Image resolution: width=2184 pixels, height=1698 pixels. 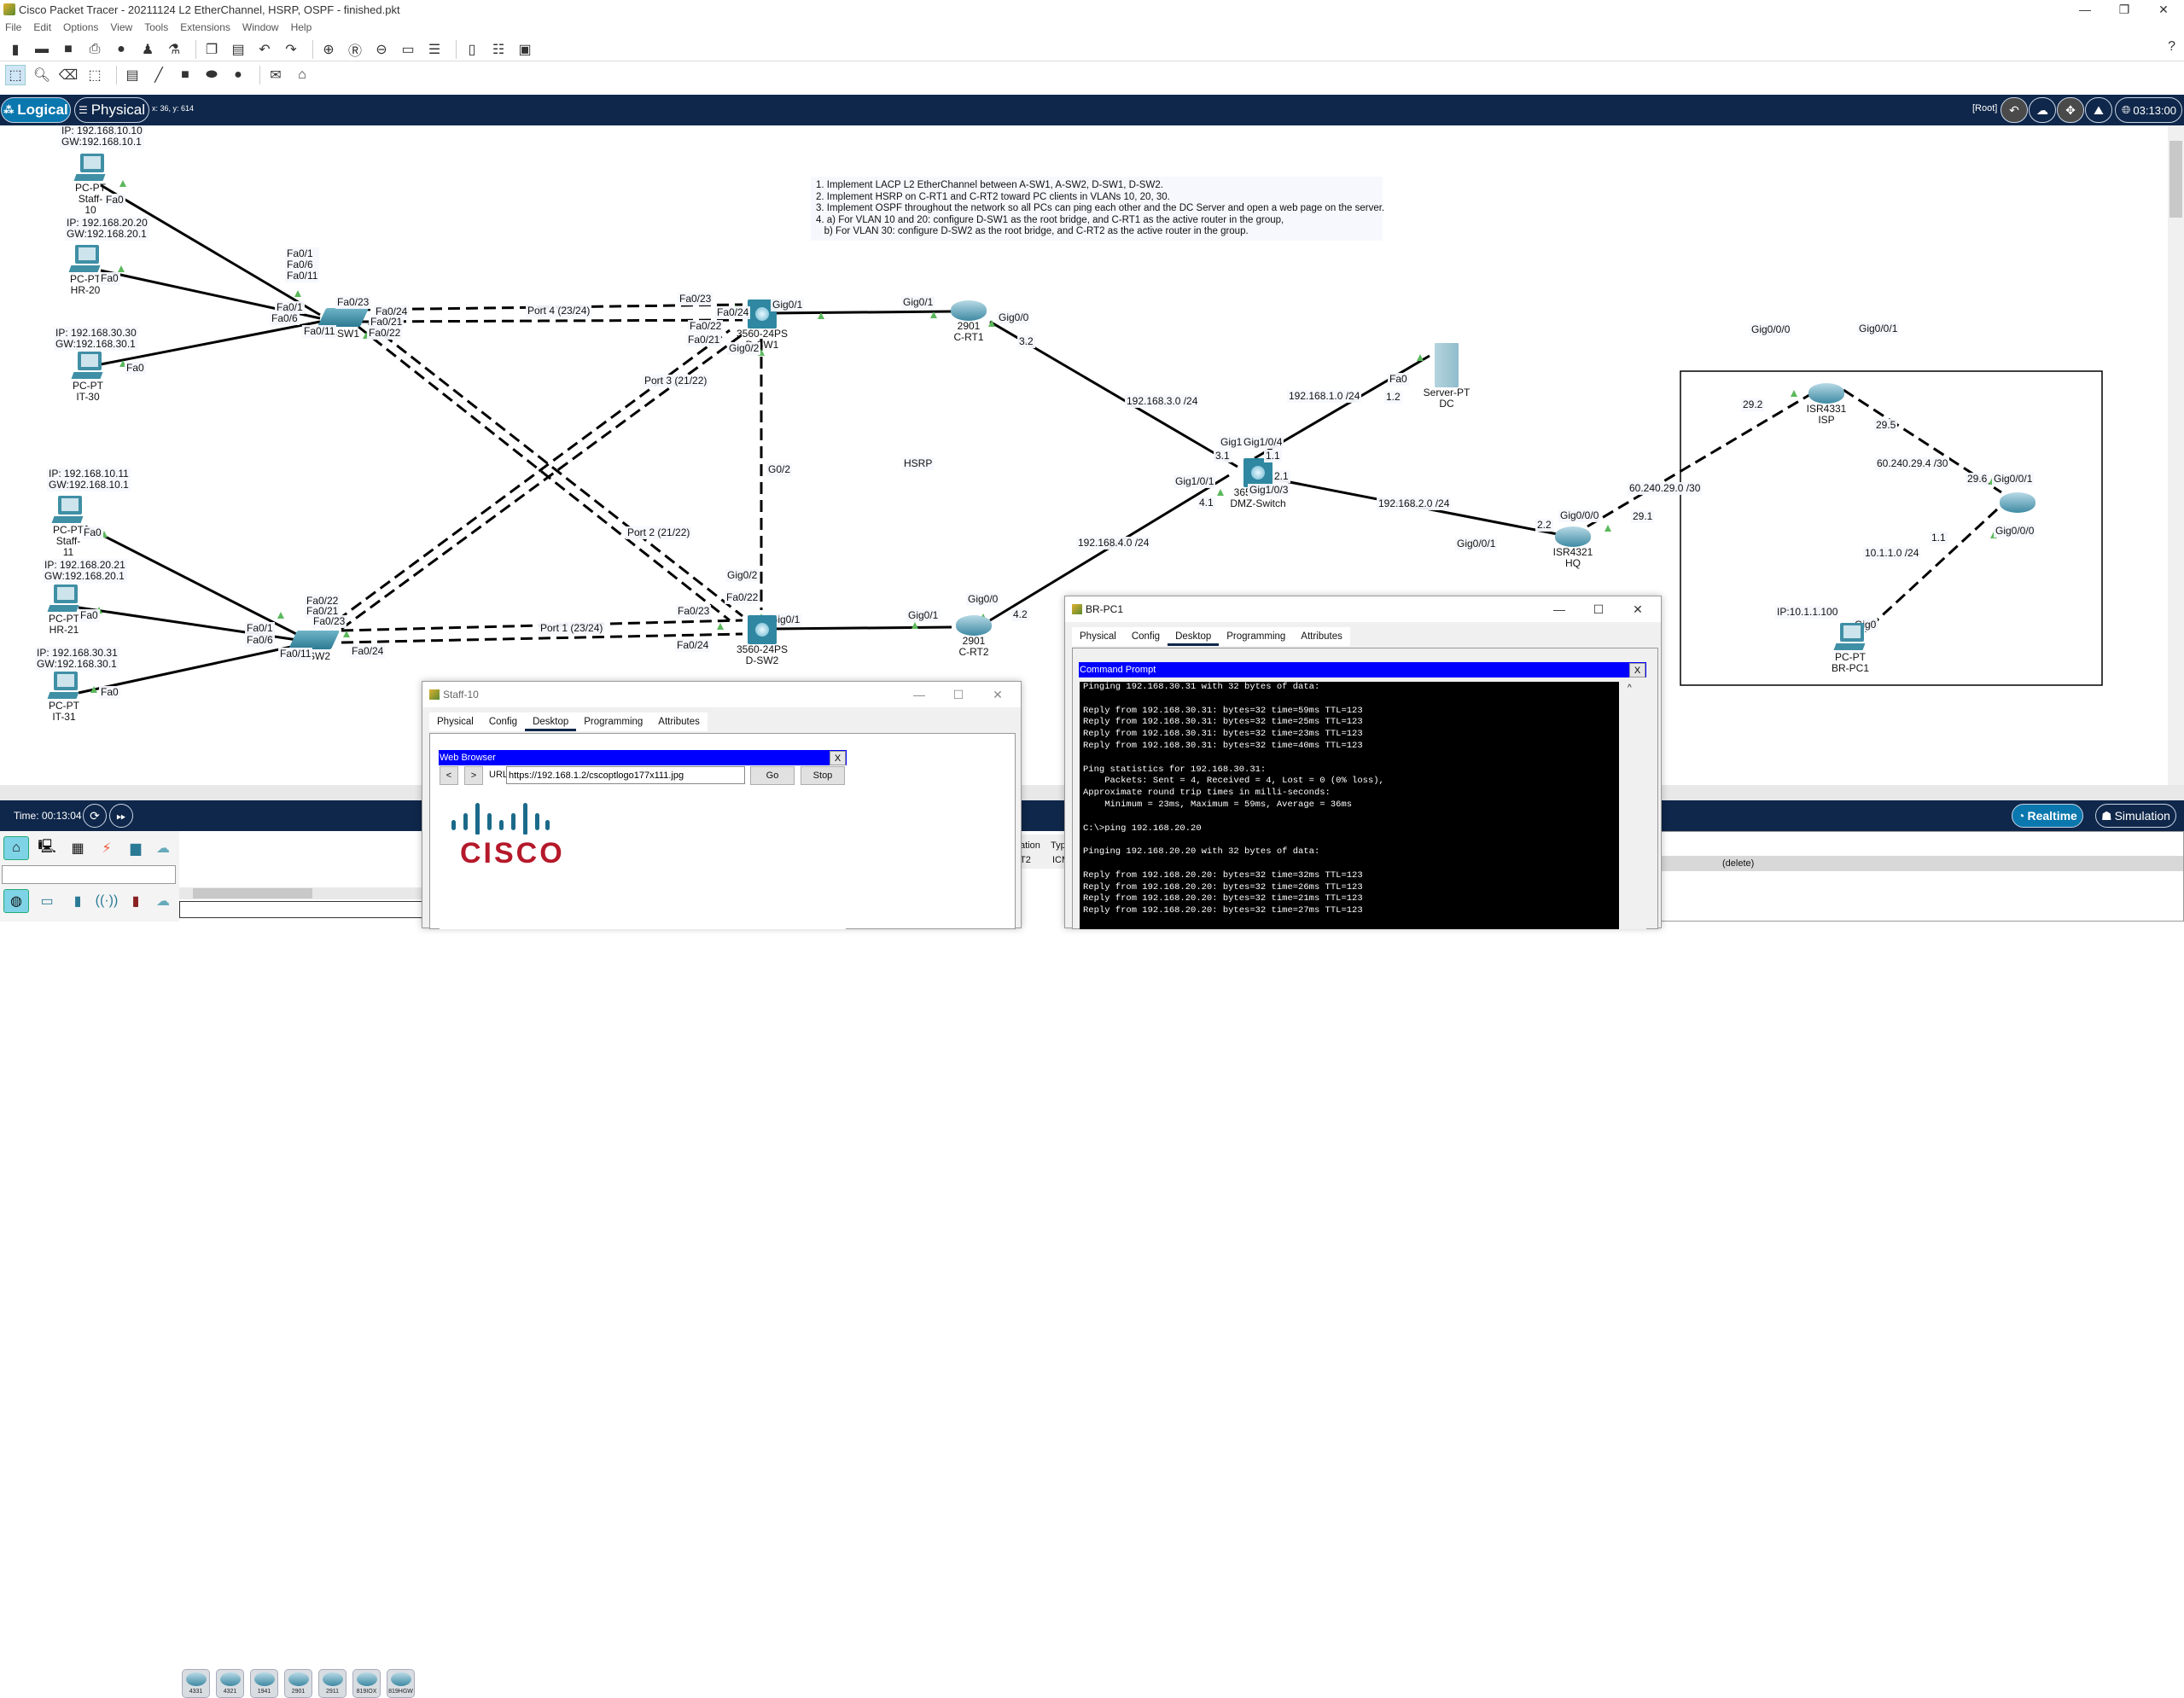 What do you see at coordinates (498, 49) in the screenshot?
I see `cluster-icon: ☷` at bounding box center [498, 49].